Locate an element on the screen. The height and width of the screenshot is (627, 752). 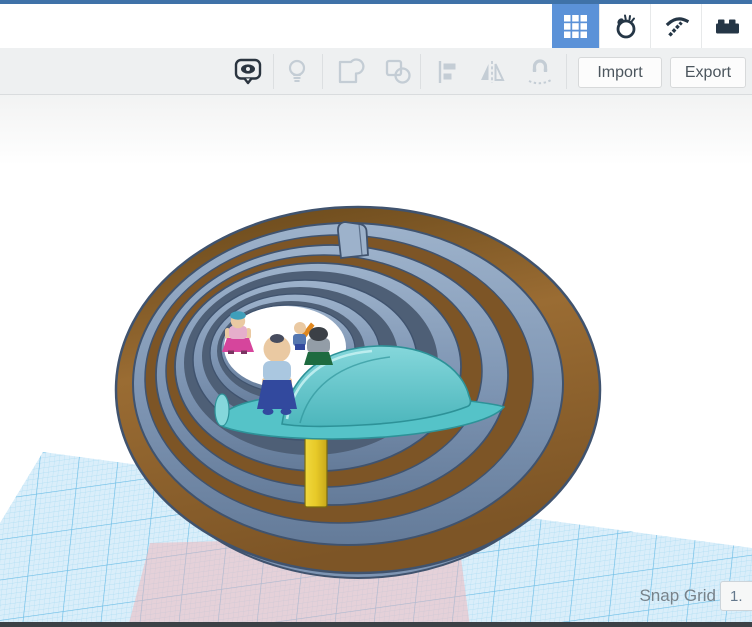
group-icon is located at coordinates (351, 71).